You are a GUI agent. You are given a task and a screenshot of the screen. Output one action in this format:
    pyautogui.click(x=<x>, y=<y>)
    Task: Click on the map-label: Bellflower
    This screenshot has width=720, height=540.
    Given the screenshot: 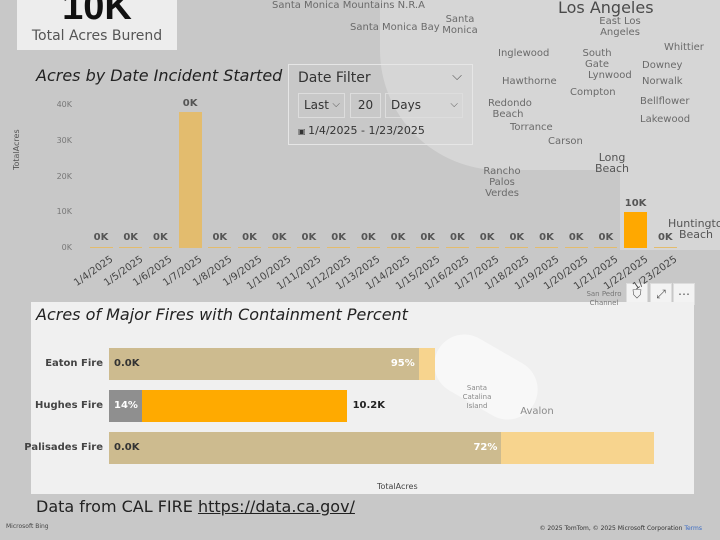 What is the action you would take?
    pyautogui.click(x=665, y=101)
    